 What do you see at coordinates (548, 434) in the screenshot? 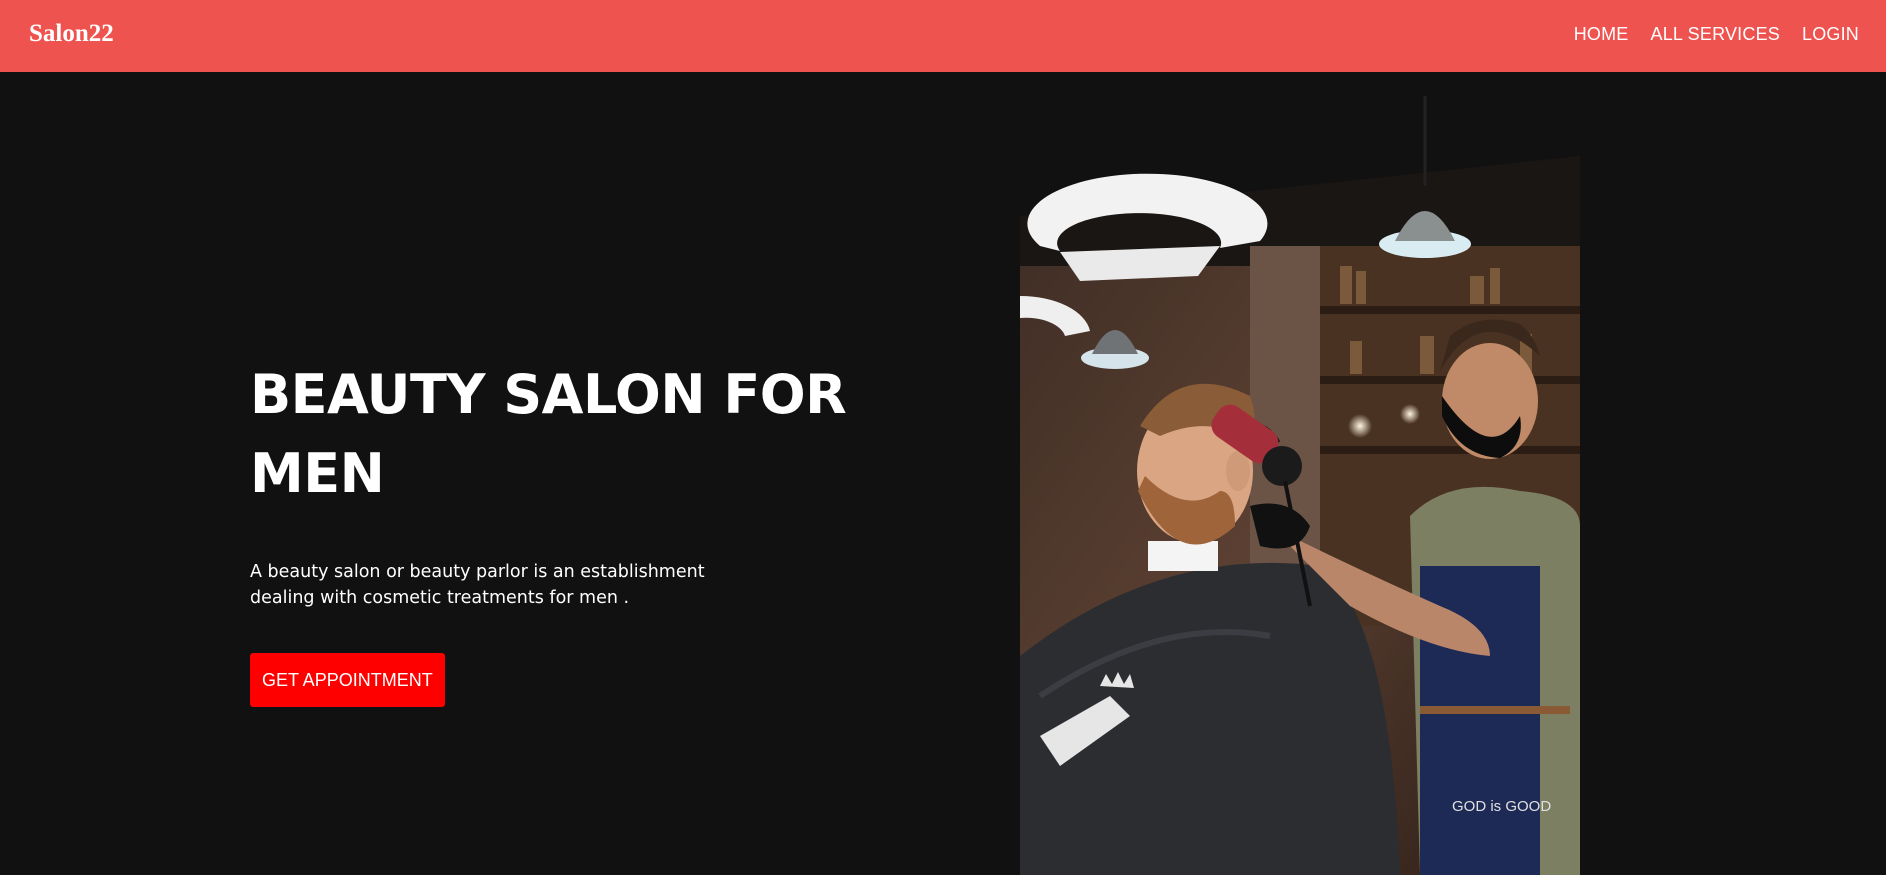
I see `hero-title: BEAUTY SALON FOR MEN` at bounding box center [548, 434].